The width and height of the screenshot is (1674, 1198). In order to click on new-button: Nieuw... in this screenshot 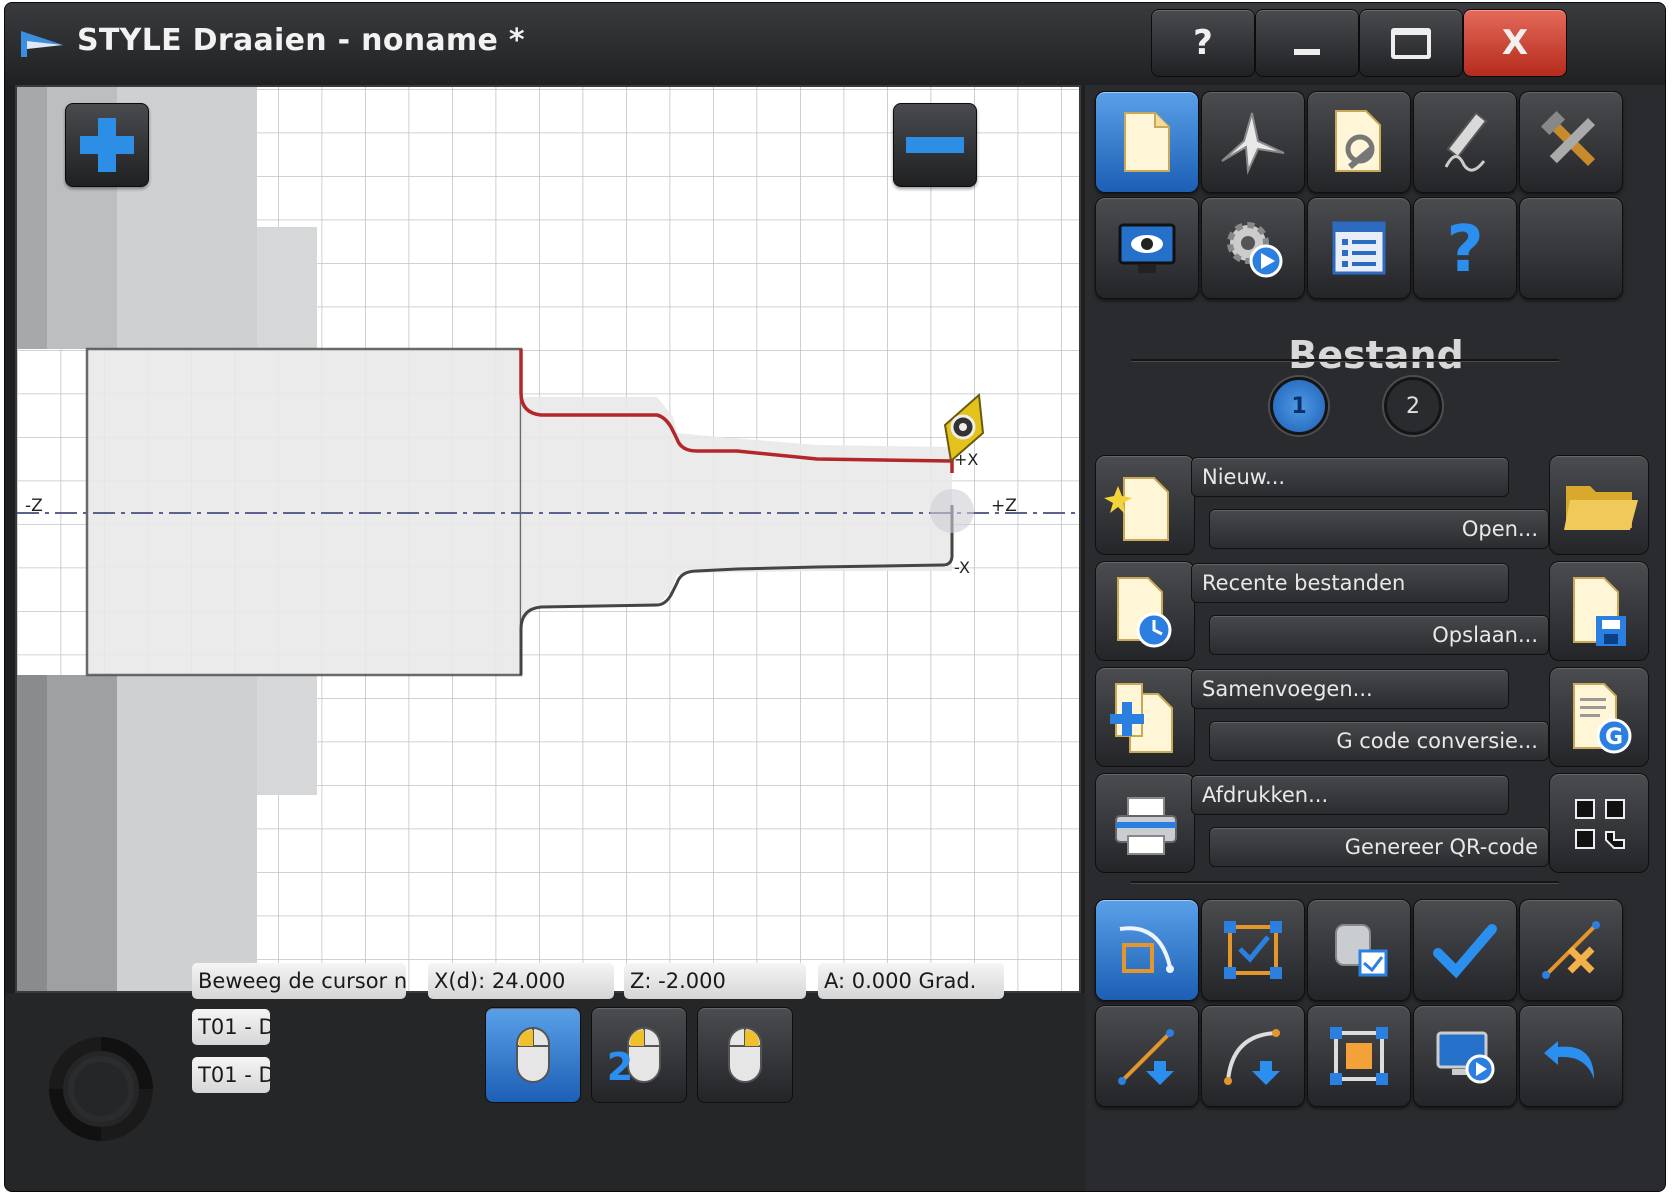, I will do `click(1350, 477)`.